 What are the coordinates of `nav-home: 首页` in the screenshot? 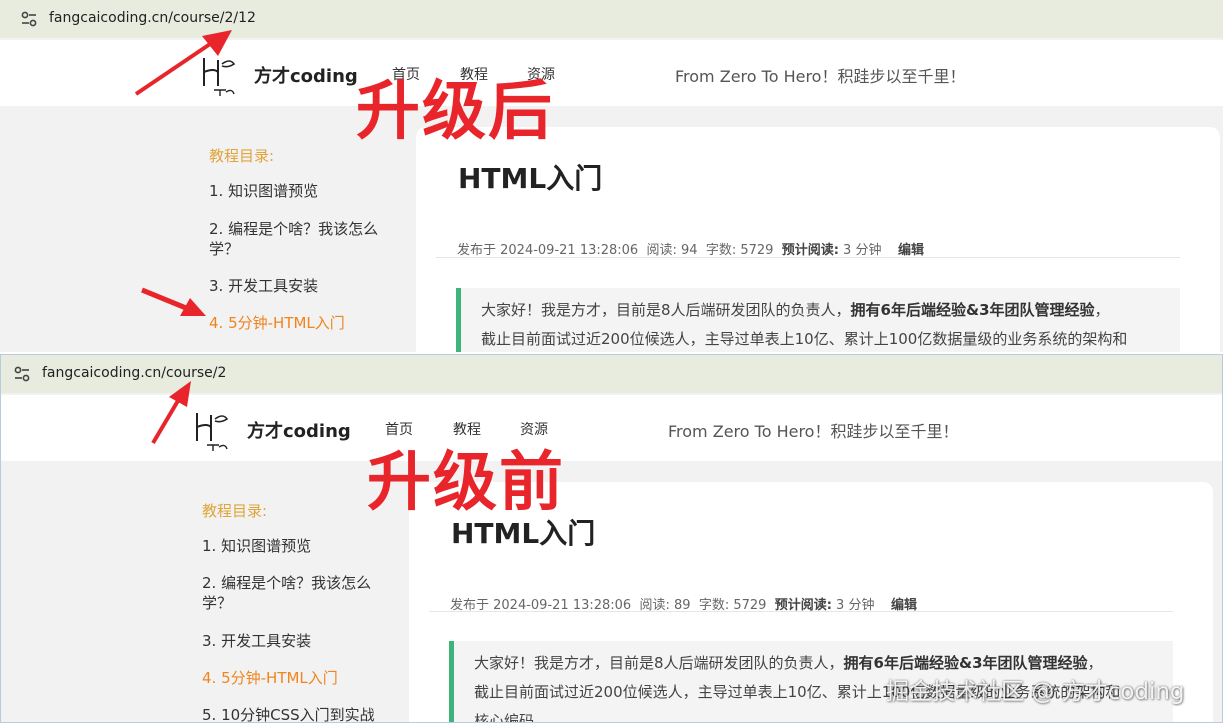 It's located at (399, 429).